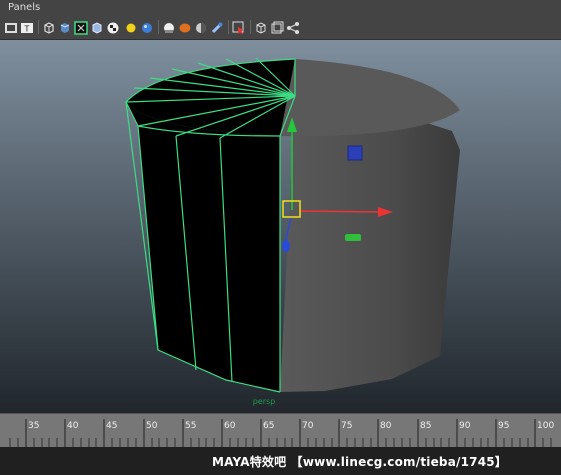 The height and width of the screenshot is (475, 561). I want to click on shaded-cube-icon, so click(65, 27).